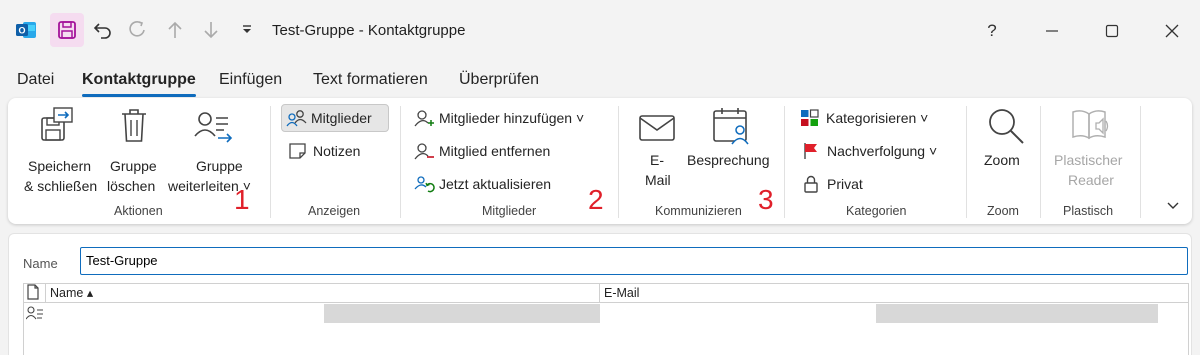 The width and height of the screenshot is (1200, 355). What do you see at coordinates (657, 160) in the screenshot?
I see `email-label-1: E-` at bounding box center [657, 160].